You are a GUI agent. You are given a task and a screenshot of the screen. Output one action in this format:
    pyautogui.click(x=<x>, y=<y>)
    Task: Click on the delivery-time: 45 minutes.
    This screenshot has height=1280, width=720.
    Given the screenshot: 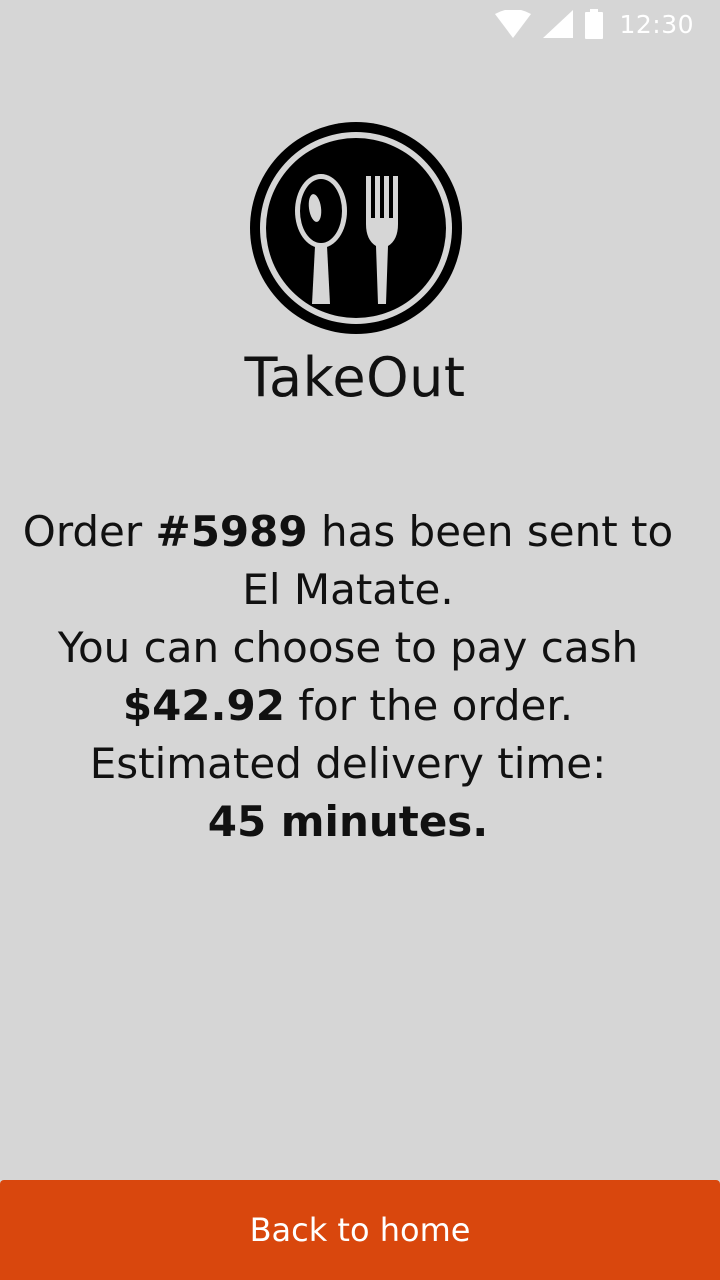 What is the action you would take?
    pyautogui.click(x=348, y=821)
    